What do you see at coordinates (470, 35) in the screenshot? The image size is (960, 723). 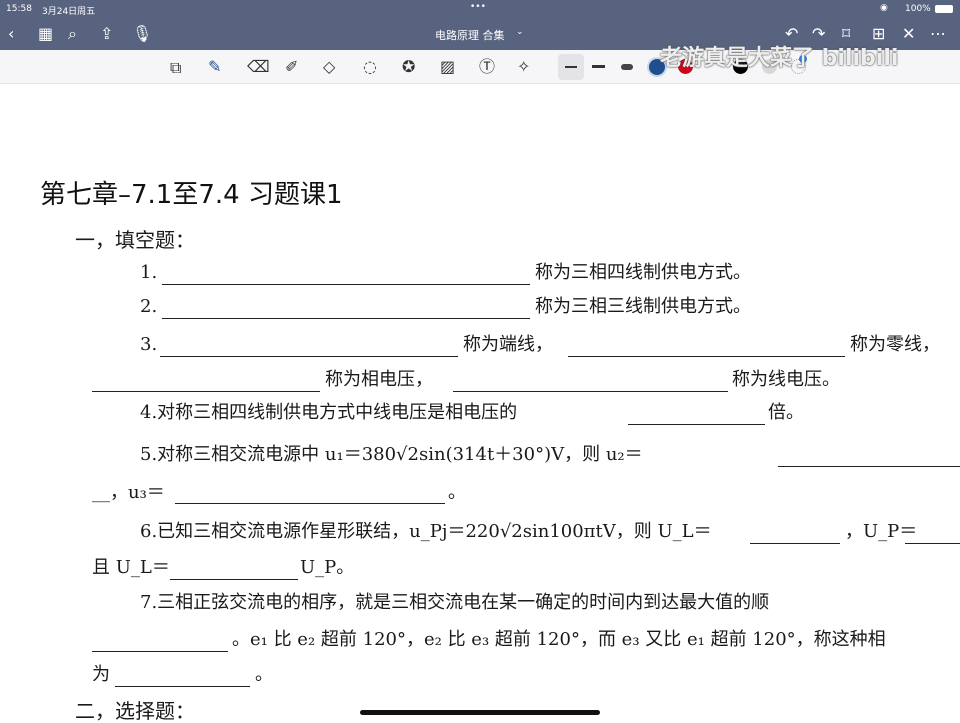 I see `document-title: 电路原理 合集` at bounding box center [470, 35].